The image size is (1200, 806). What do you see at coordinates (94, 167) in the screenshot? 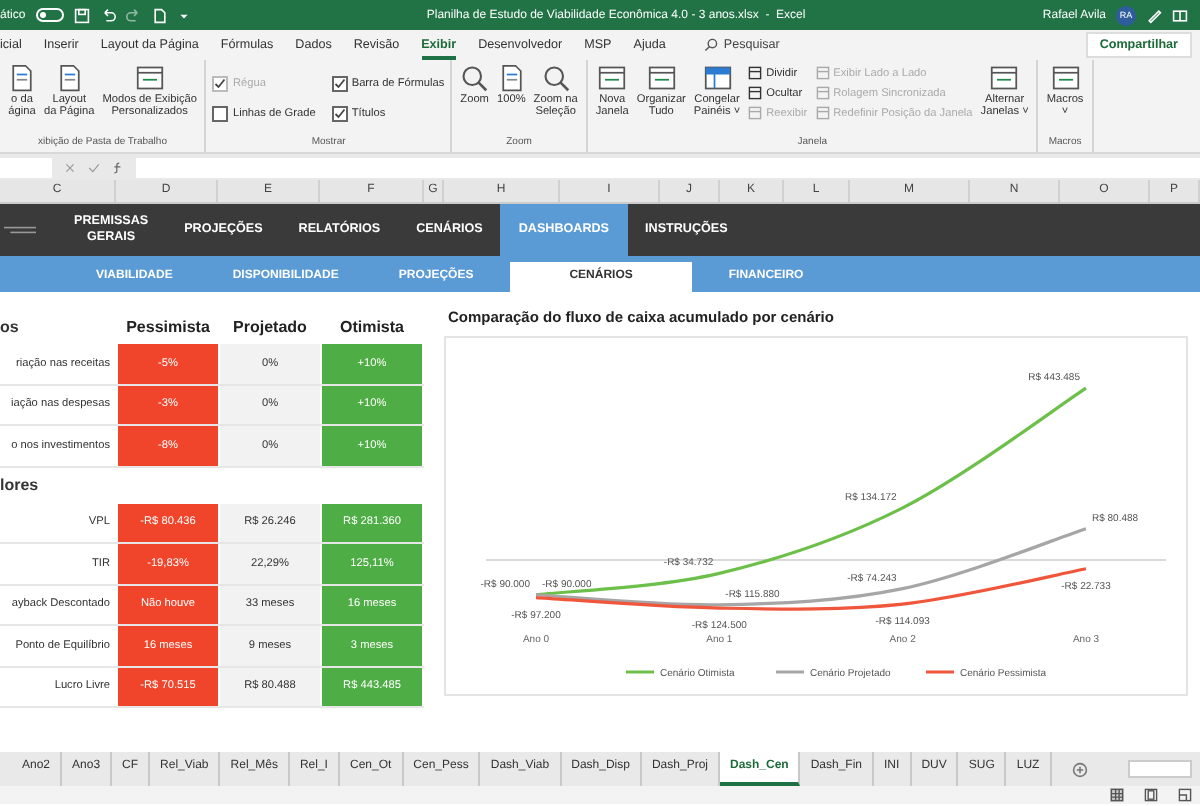
I see `check-icon` at bounding box center [94, 167].